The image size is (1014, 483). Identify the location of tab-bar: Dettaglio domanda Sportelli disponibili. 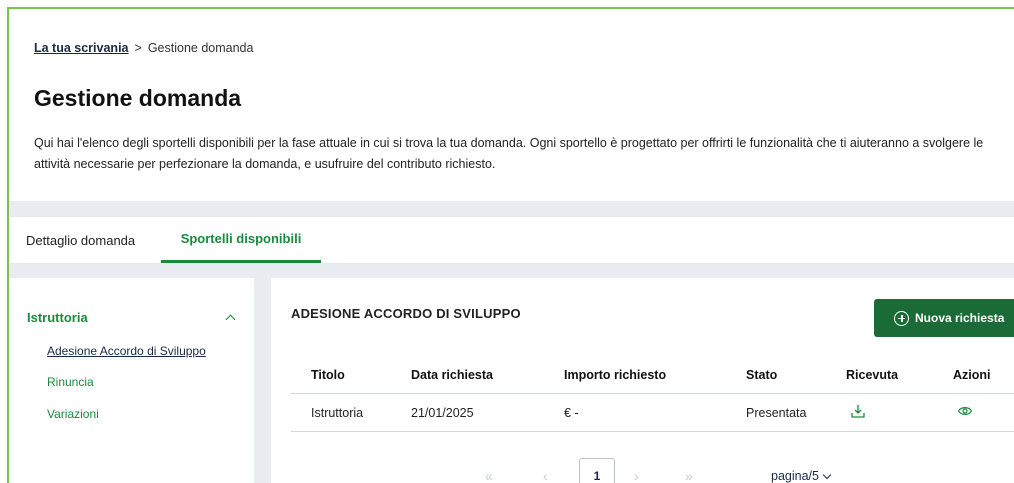
(511, 240).